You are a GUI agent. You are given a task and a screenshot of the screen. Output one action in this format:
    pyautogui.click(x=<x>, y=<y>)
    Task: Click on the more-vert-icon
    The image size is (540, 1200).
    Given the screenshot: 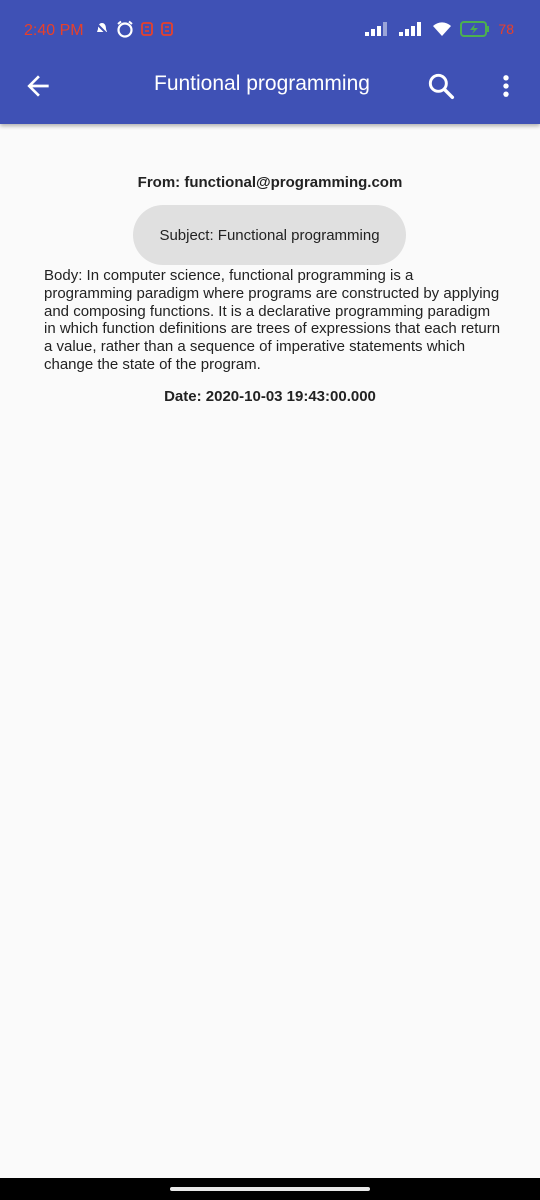 What is the action you would take?
    pyautogui.click(x=506, y=86)
    